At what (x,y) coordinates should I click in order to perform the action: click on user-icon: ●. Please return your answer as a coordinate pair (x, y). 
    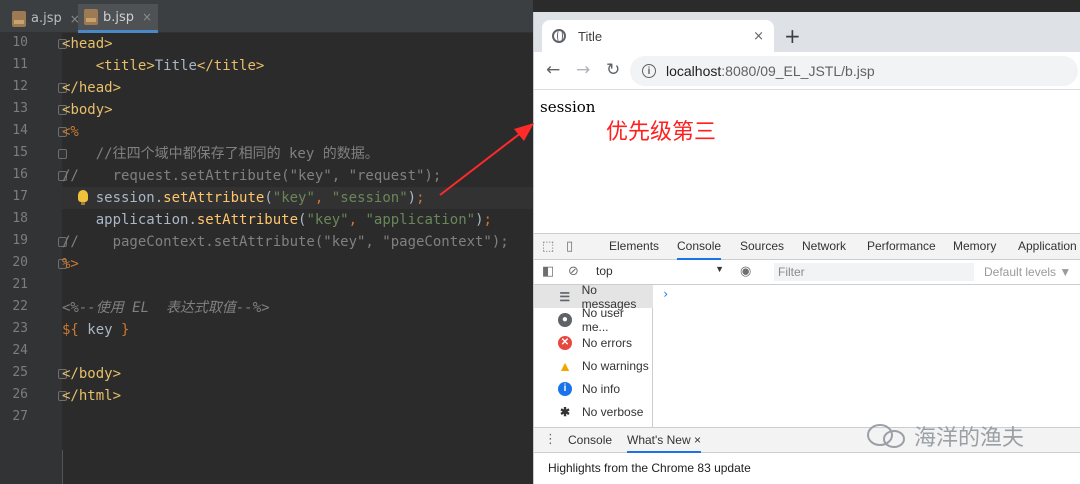
    Looking at the image, I should click on (565, 319).